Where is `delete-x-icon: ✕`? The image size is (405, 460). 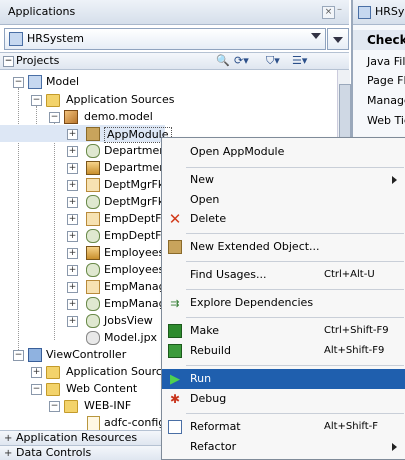 delete-x-icon: ✕ is located at coordinates (175, 219).